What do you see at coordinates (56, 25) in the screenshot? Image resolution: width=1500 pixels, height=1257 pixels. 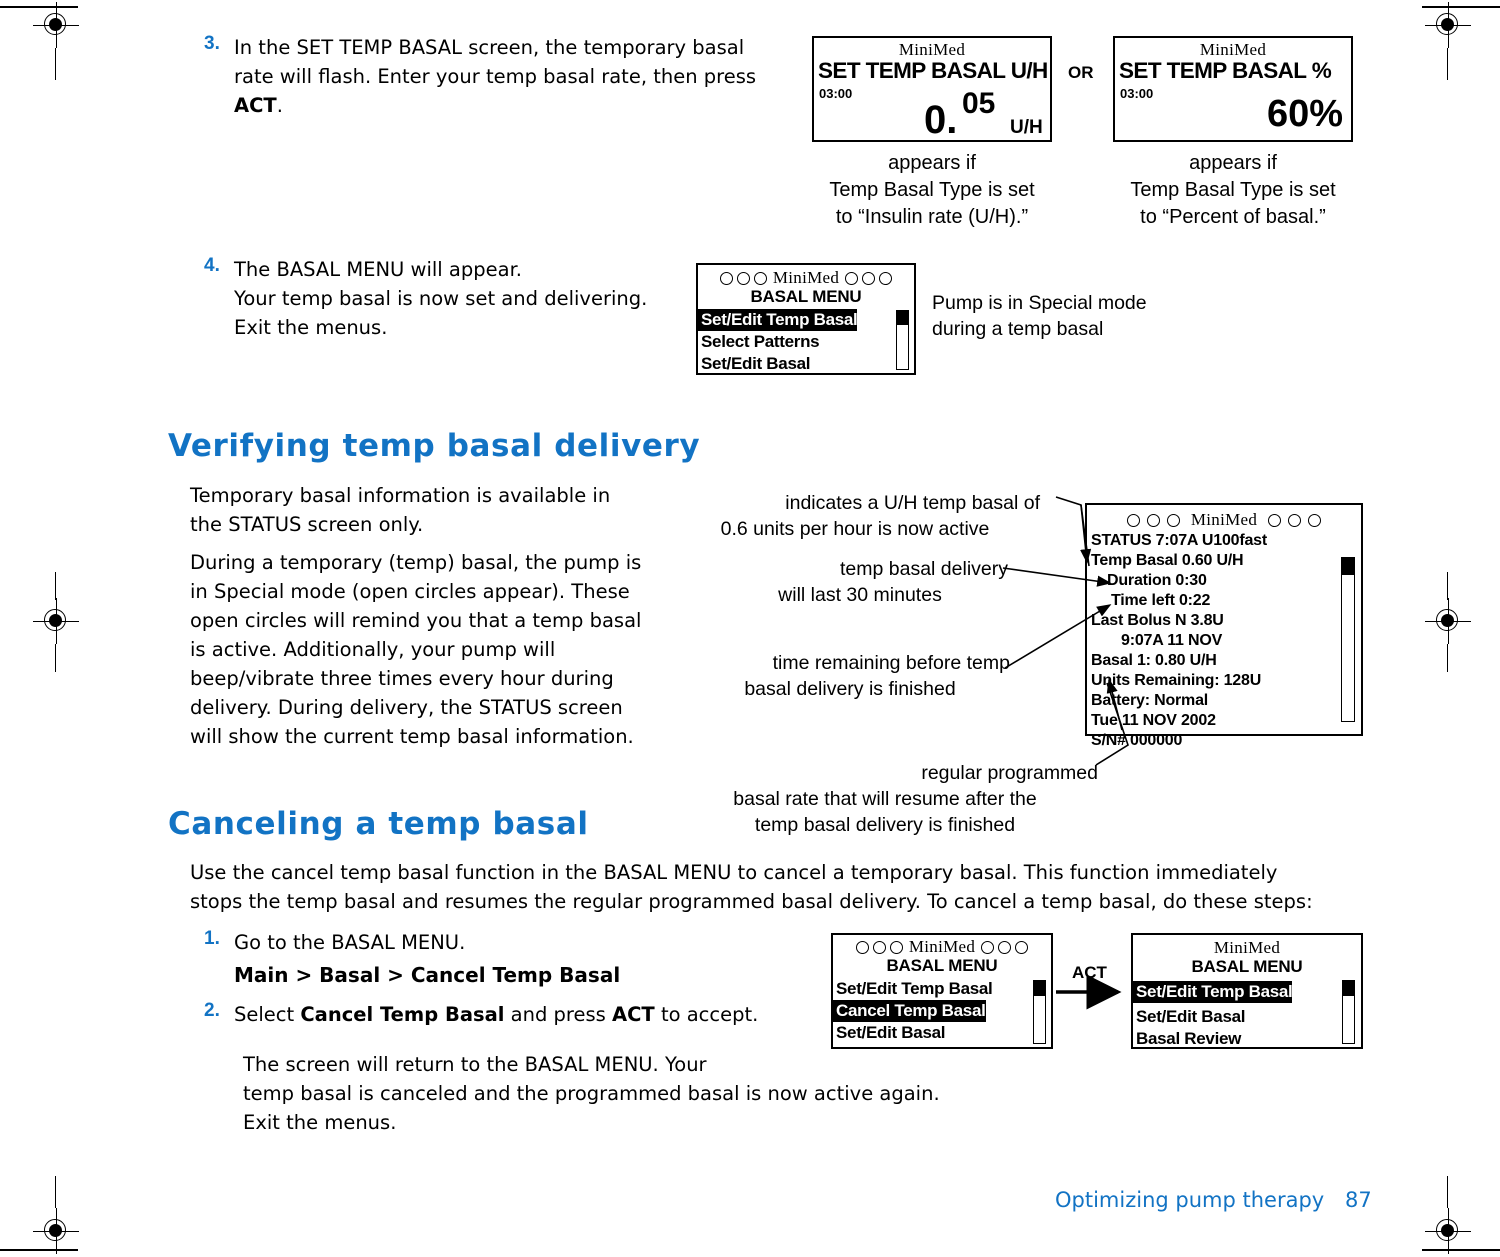 I see `registration-mark-top-left` at bounding box center [56, 25].